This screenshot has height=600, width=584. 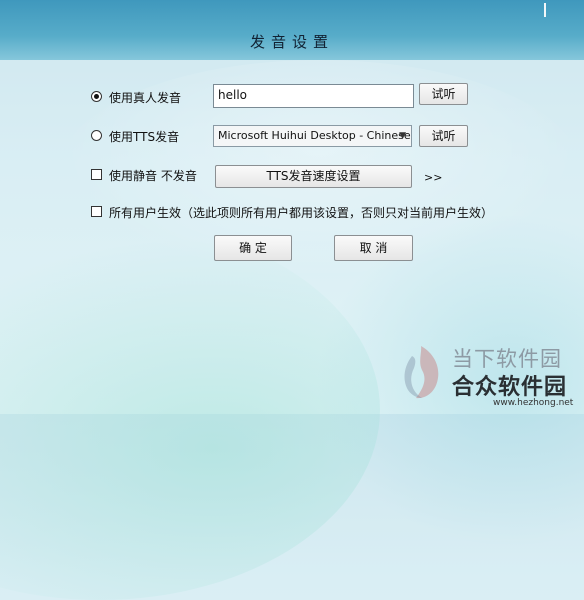 I want to click on cancel-button: 取 消, so click(x=373, y=248).